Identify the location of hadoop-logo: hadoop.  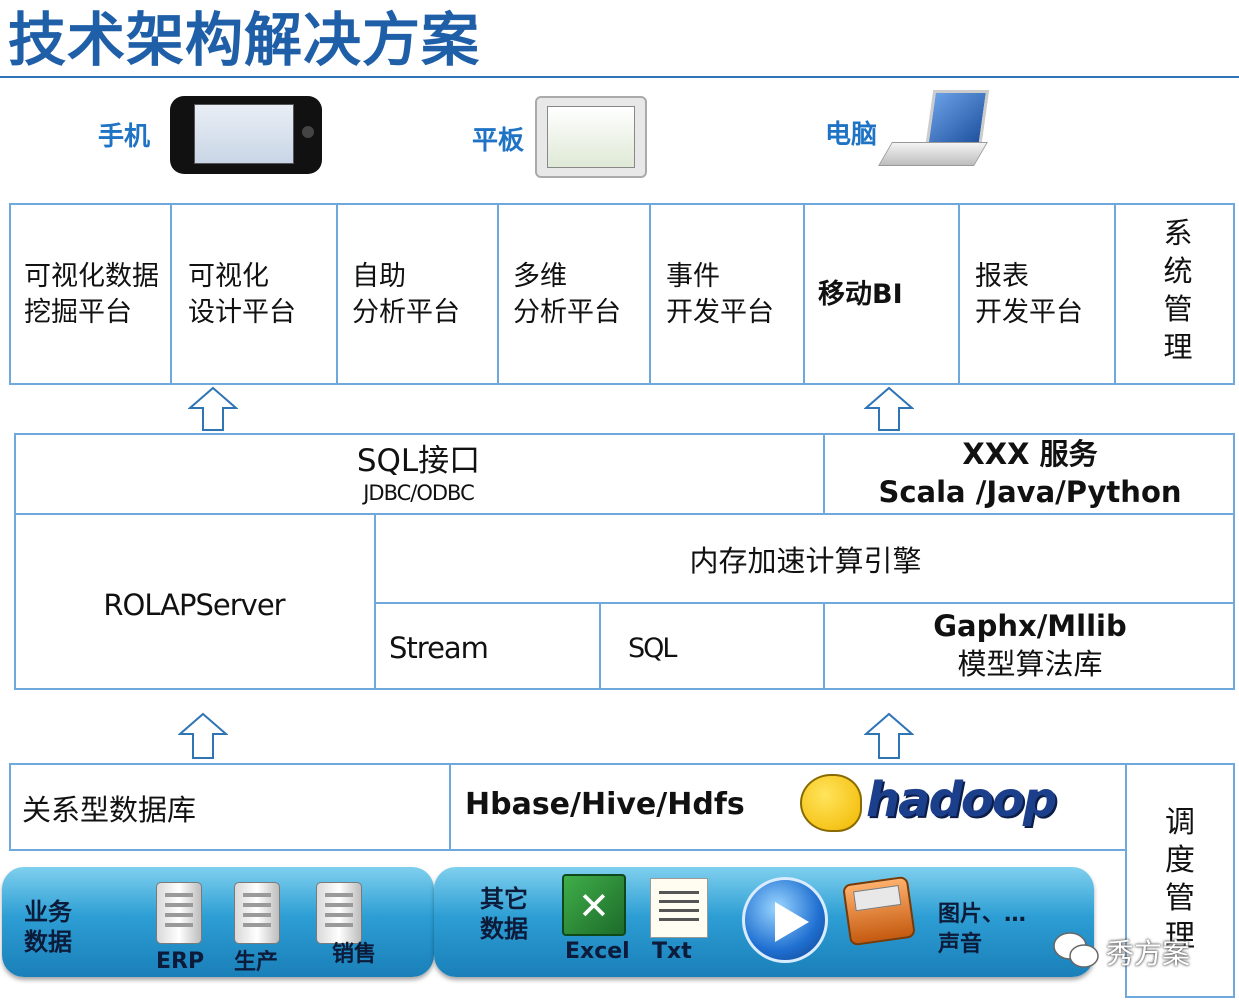
(938, 803).